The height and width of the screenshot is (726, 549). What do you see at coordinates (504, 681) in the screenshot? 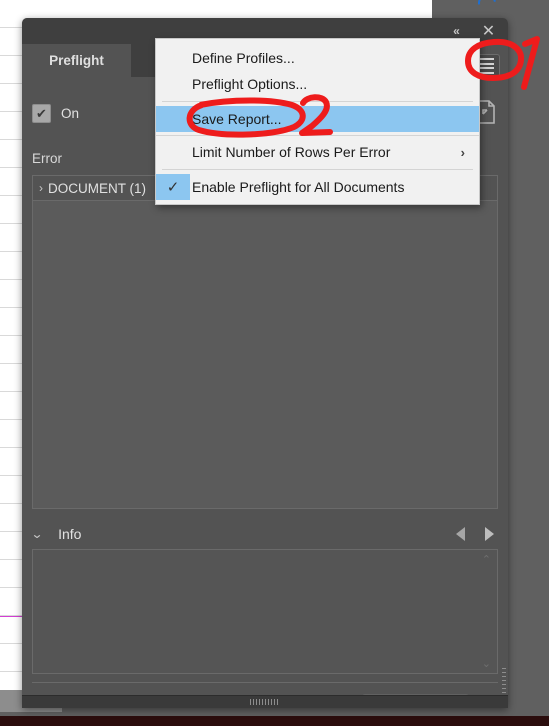
I see `panel-resize-grip-right` at bounding box center [504, 681].